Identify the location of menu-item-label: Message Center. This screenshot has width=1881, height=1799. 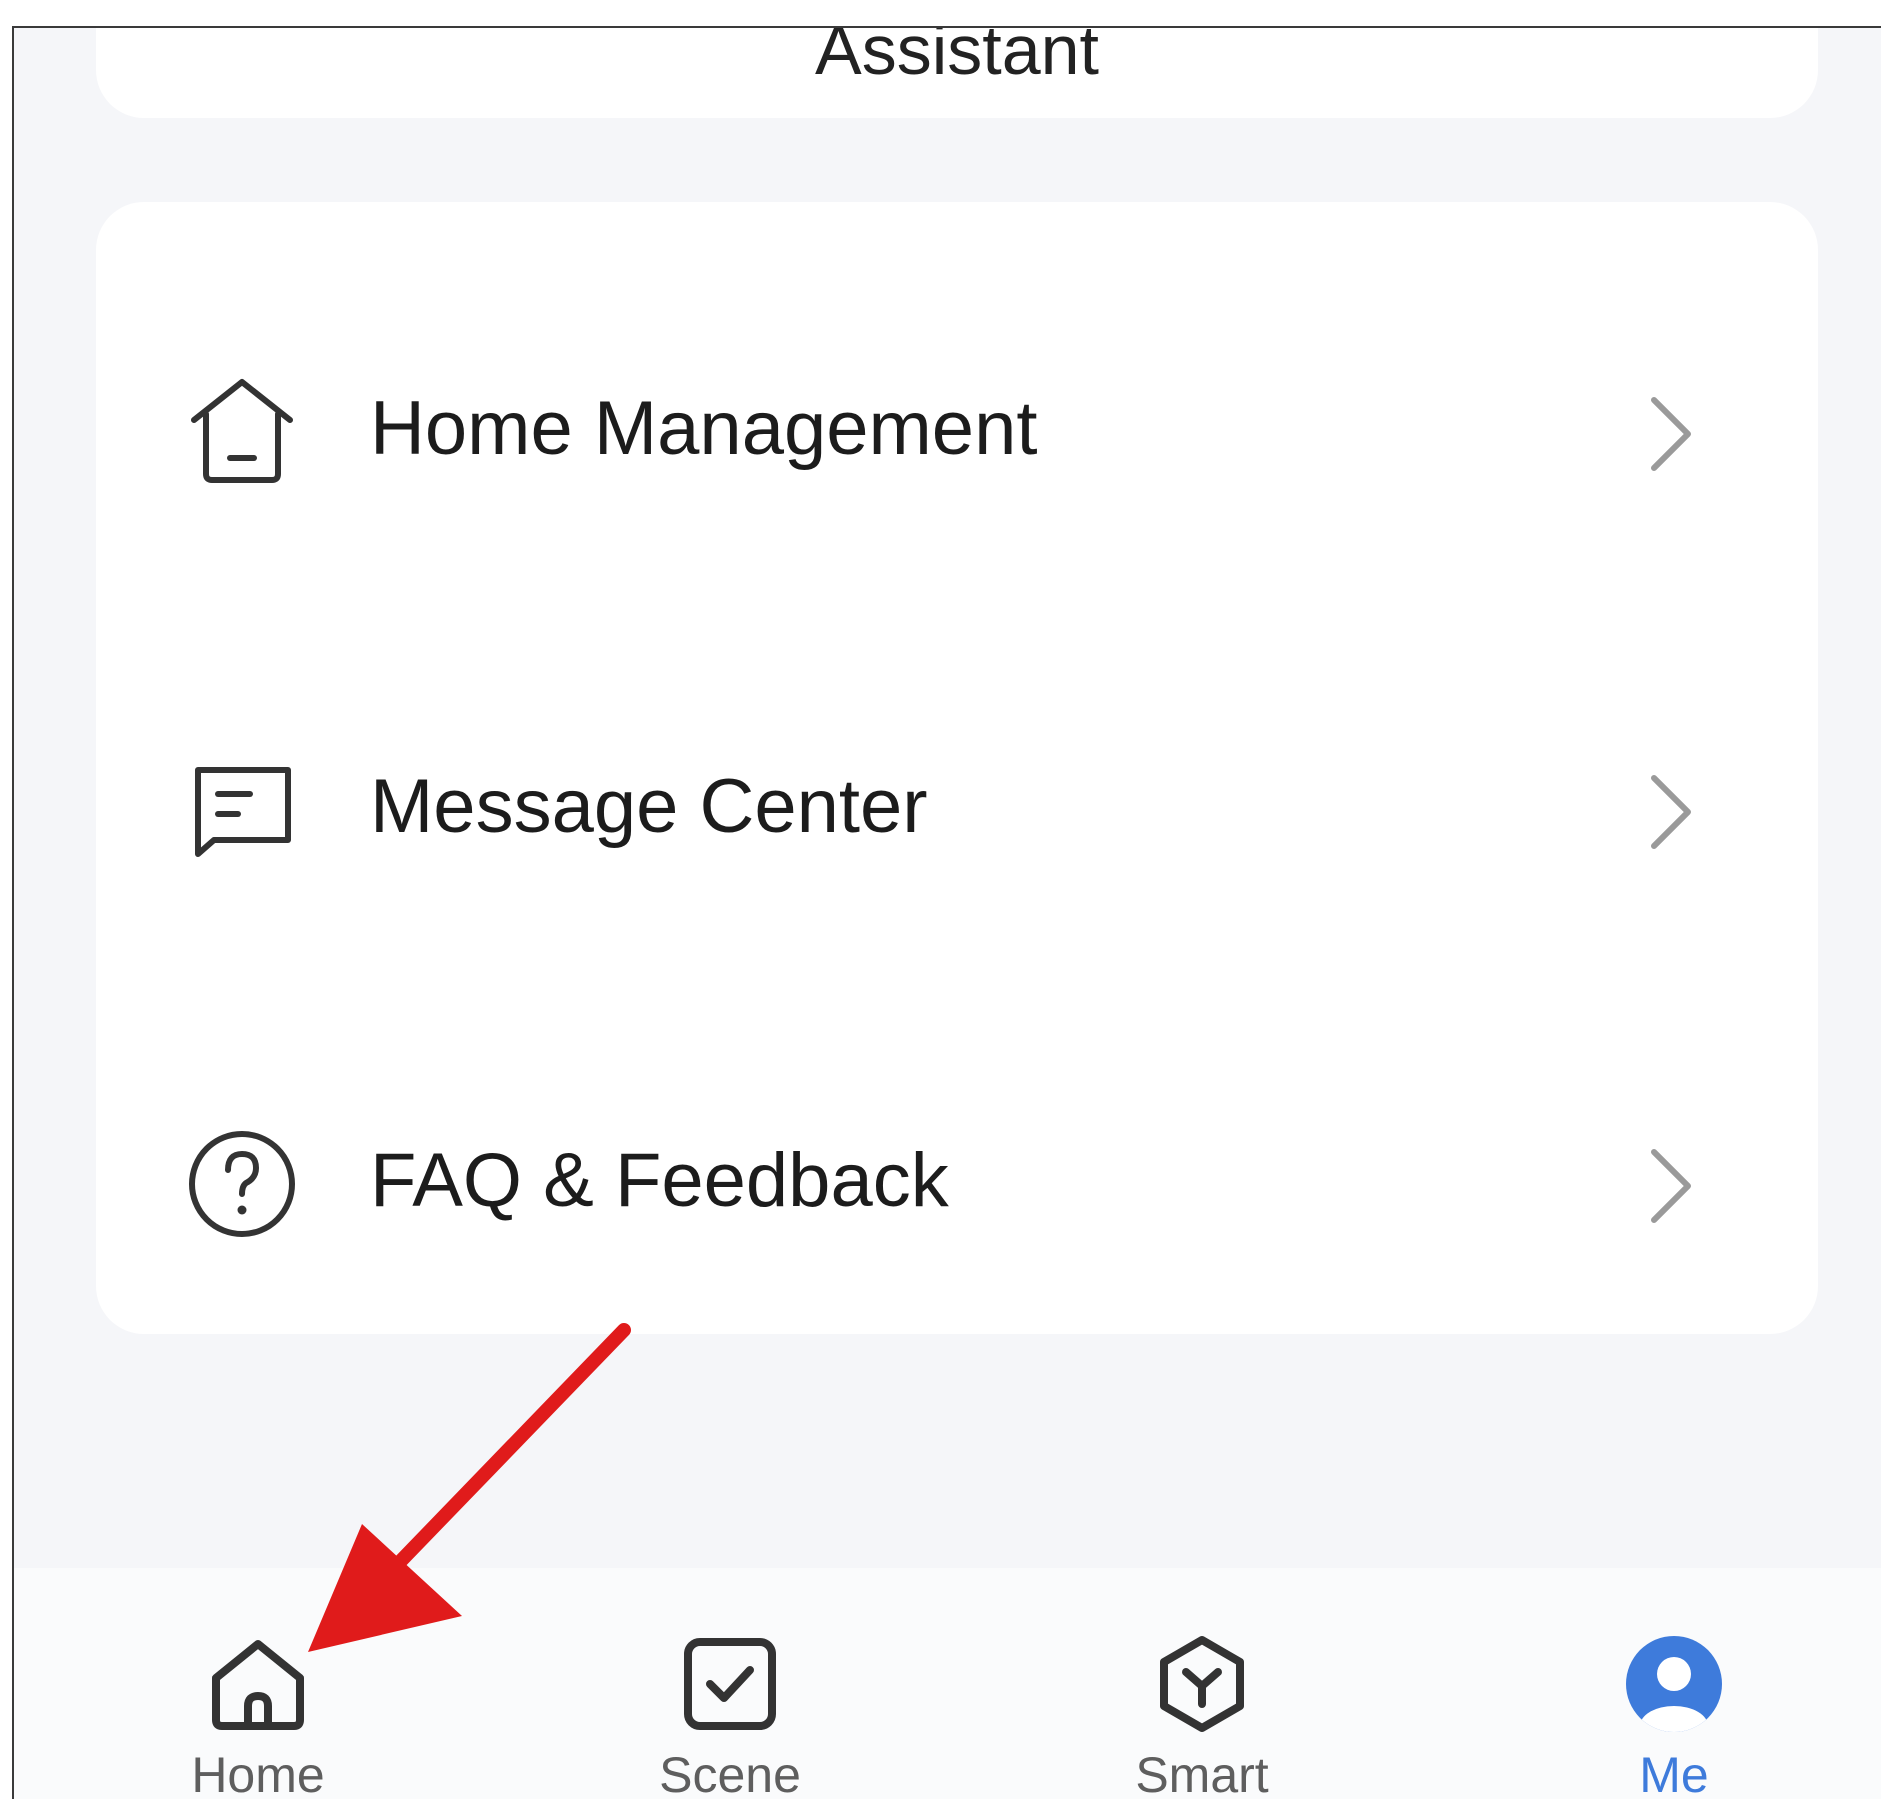
(649, 806).